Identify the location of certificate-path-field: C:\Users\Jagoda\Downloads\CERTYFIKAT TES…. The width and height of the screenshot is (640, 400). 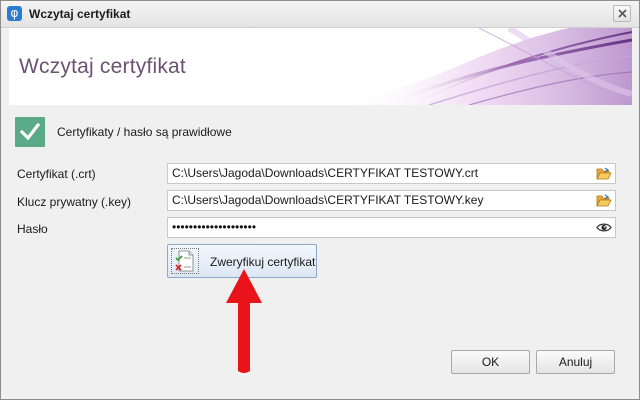
(391, 173).